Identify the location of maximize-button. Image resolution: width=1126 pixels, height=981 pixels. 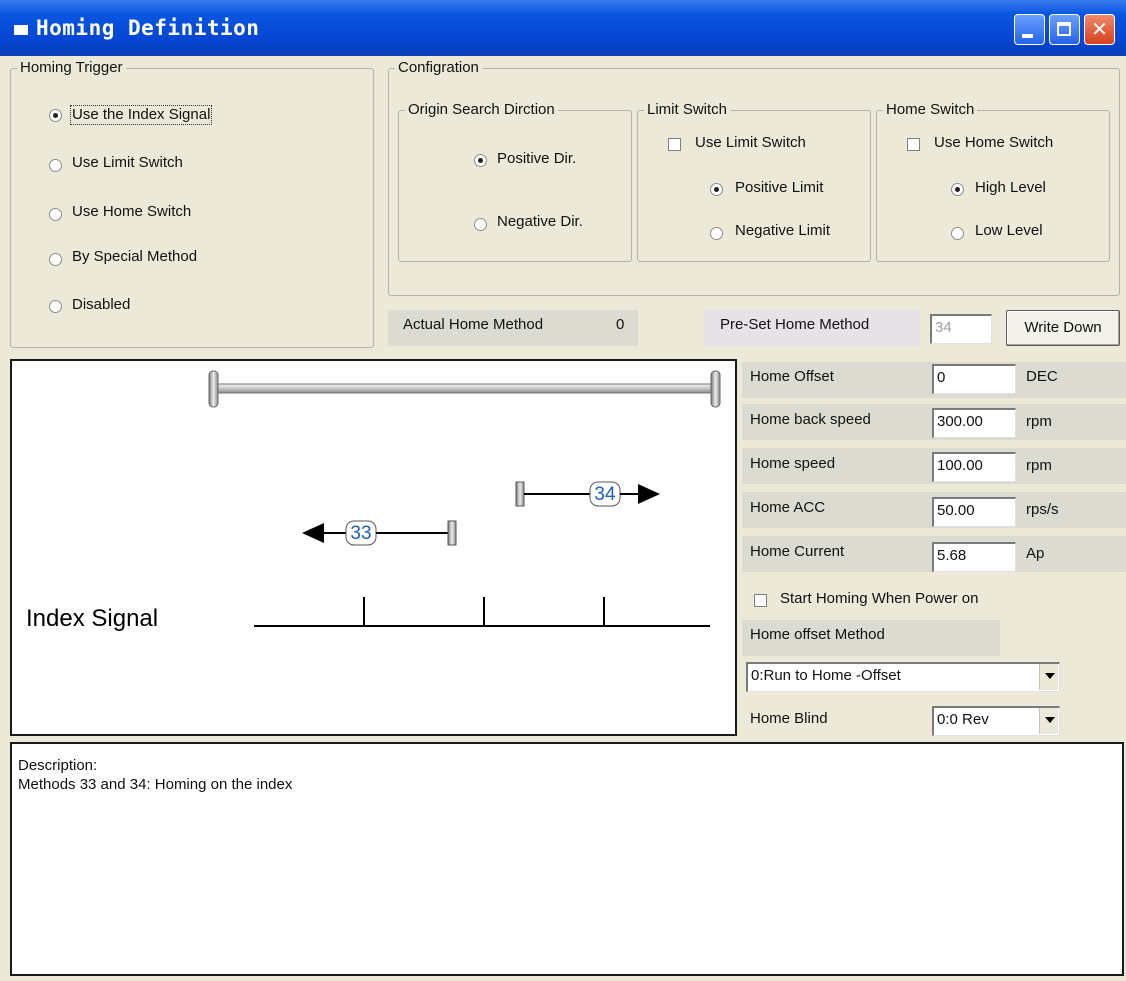
(1064, 29).